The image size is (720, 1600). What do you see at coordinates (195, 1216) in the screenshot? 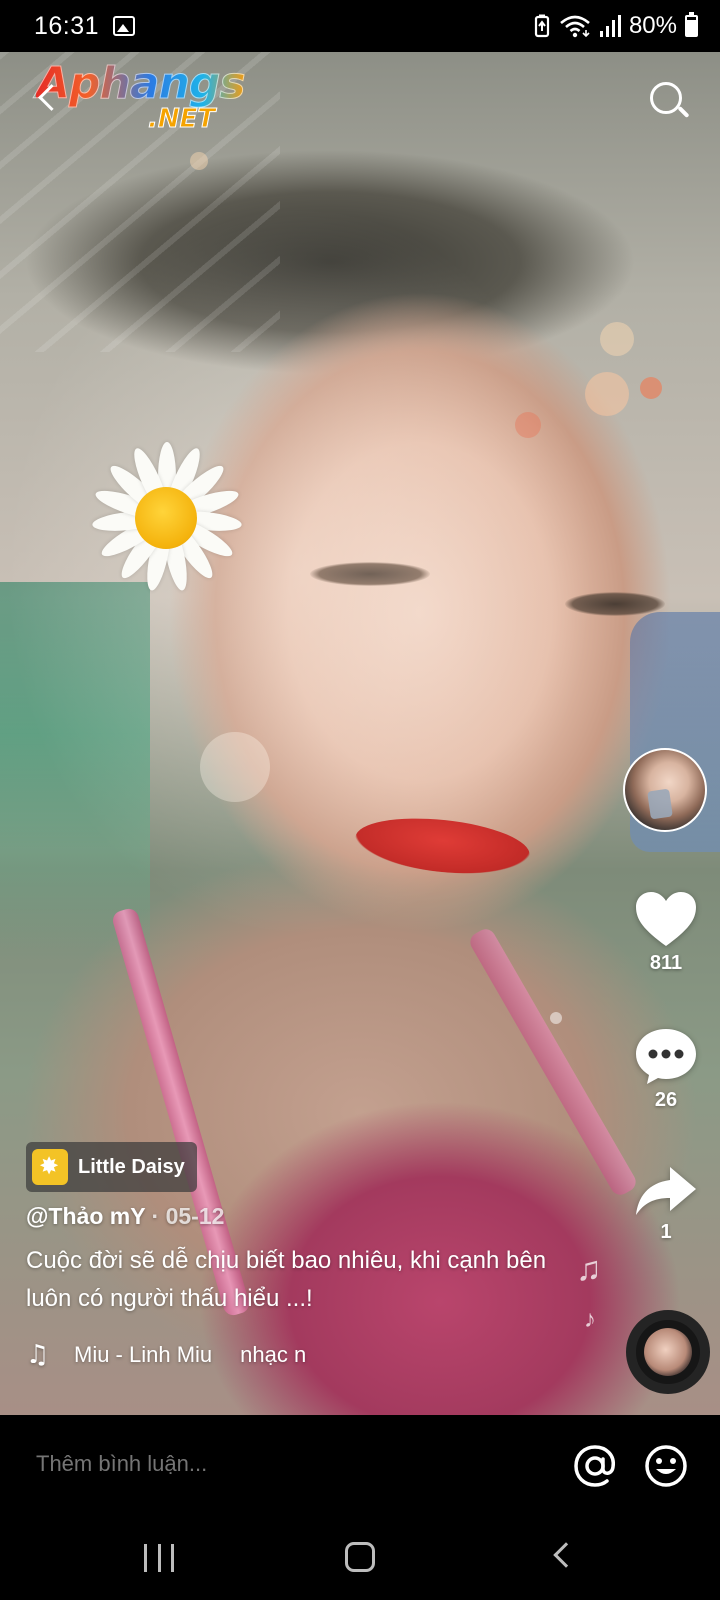
I see `post-date: 05-12` at bounding box center [195, 1216].